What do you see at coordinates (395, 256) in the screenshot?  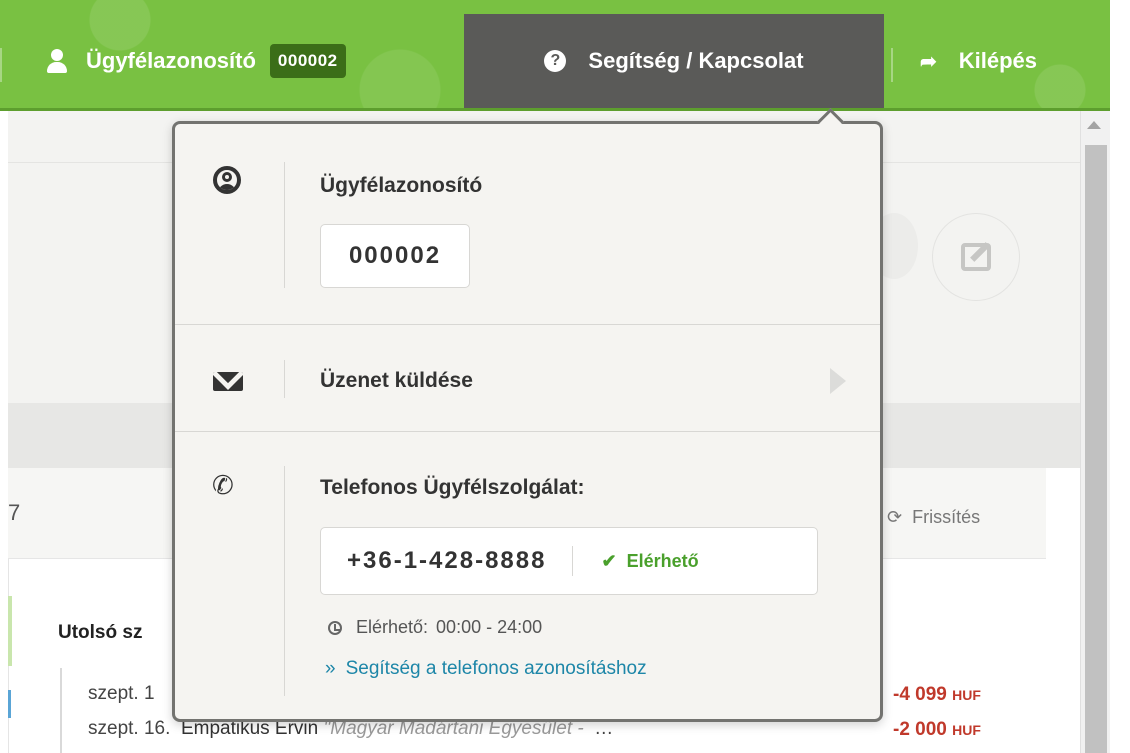 I see `client-id-value: 000002` at bounding box center [395, 256].